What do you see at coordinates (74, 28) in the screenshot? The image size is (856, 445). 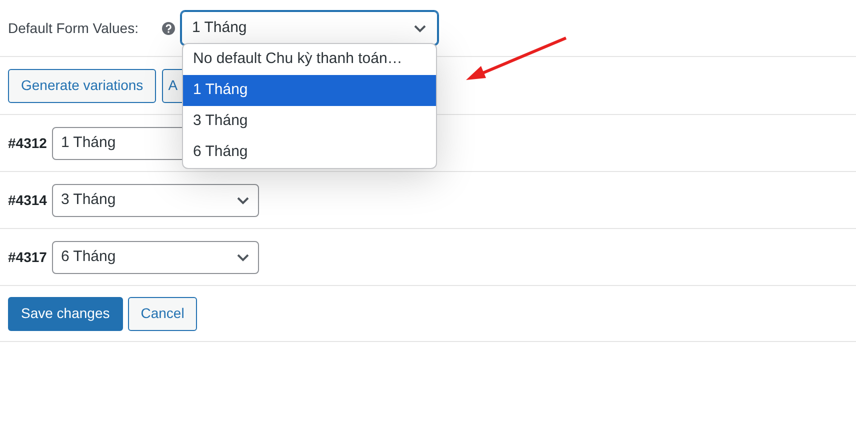 I see `field-label: Default Form Values:` at bounding box center [74, 28].